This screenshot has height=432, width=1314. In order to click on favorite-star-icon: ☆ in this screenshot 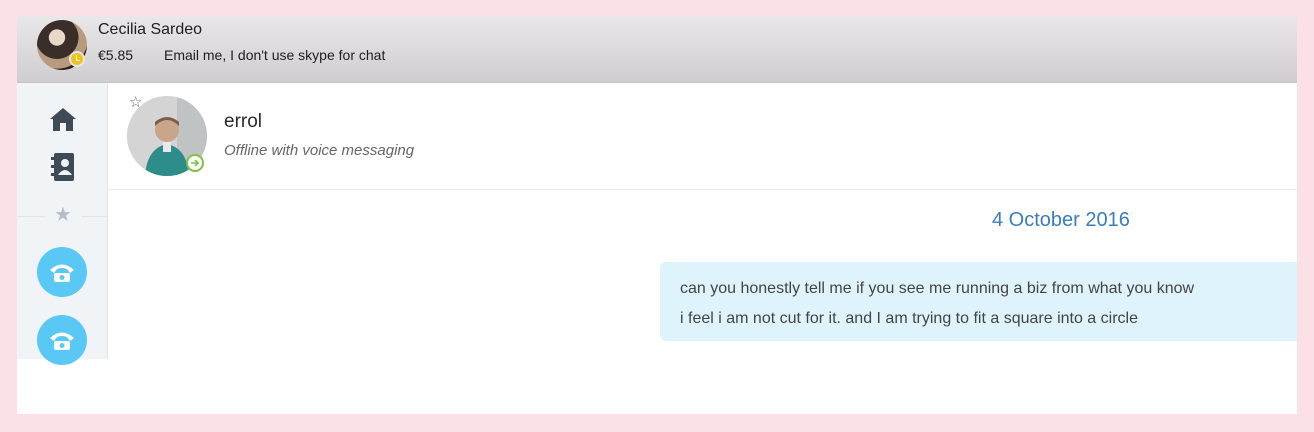, I will do `click(135, 102)`.